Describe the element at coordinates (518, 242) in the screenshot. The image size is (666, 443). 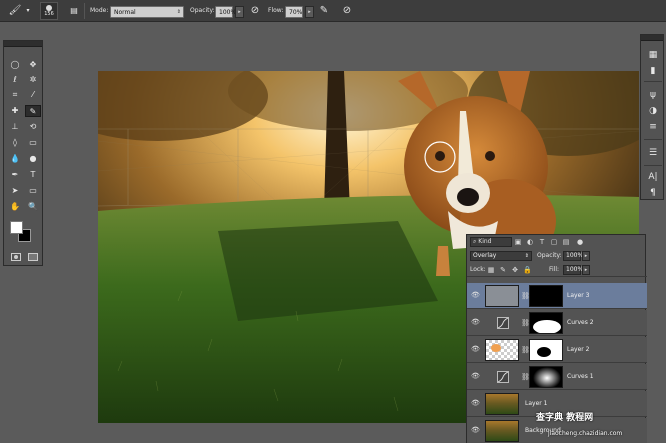
I see `filter-pixel-icon: ▣` at that location.